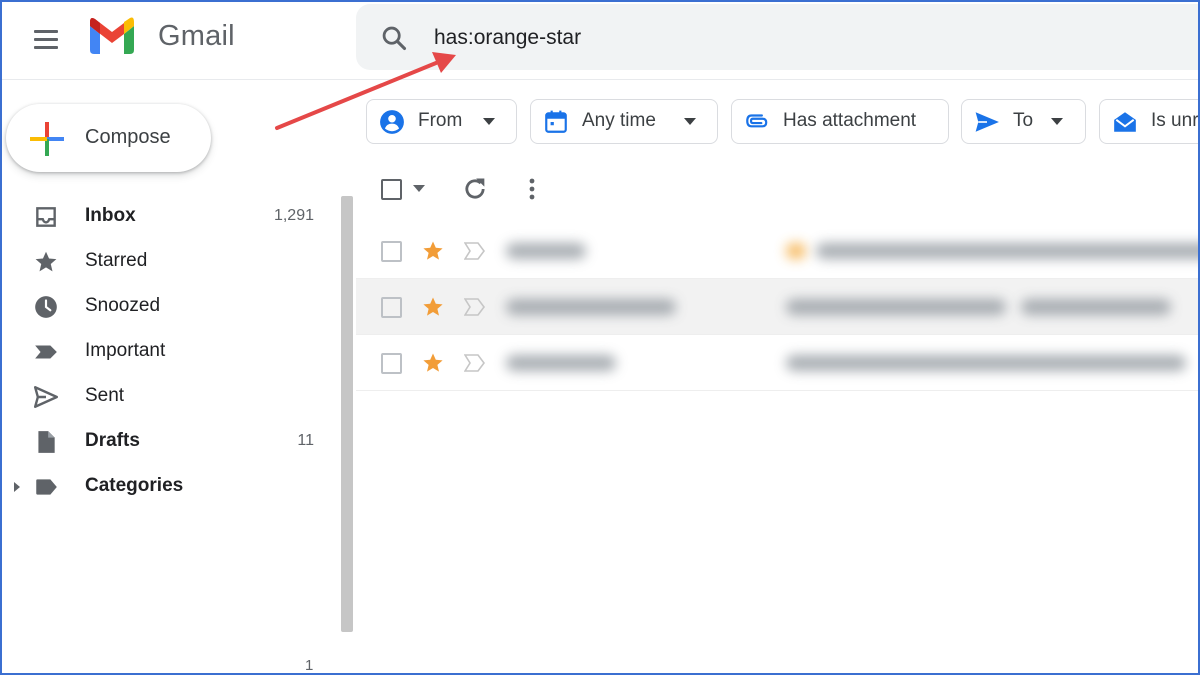  Describe the element at coordinates (391, 189) in the screenshot. I see `select-all-checkbox` at that location.